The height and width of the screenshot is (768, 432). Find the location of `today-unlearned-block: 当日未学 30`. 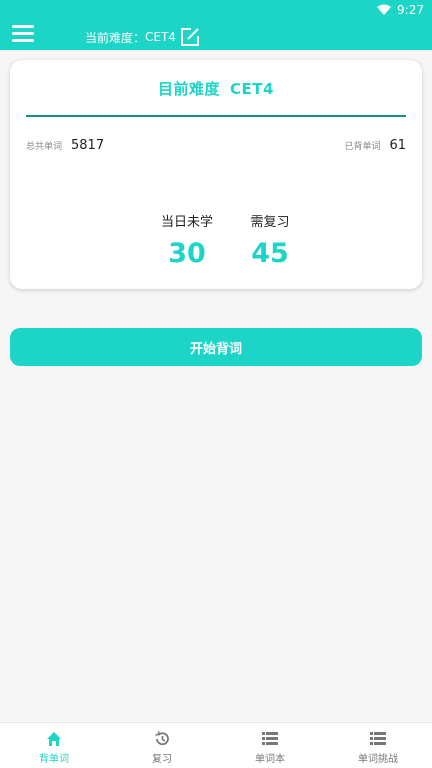

today-unlearned-block: 当日未学 30 is located at coordinates (187, 240).